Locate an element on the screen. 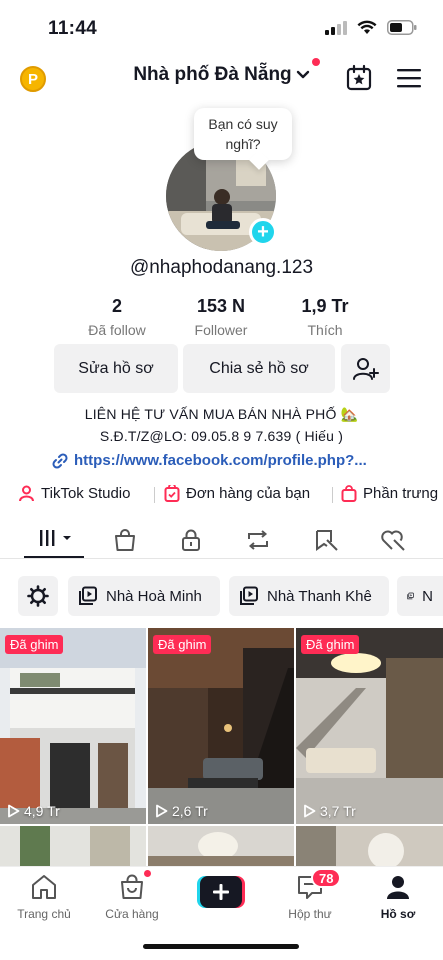  profile-icon is located at coordinates (398, 887).